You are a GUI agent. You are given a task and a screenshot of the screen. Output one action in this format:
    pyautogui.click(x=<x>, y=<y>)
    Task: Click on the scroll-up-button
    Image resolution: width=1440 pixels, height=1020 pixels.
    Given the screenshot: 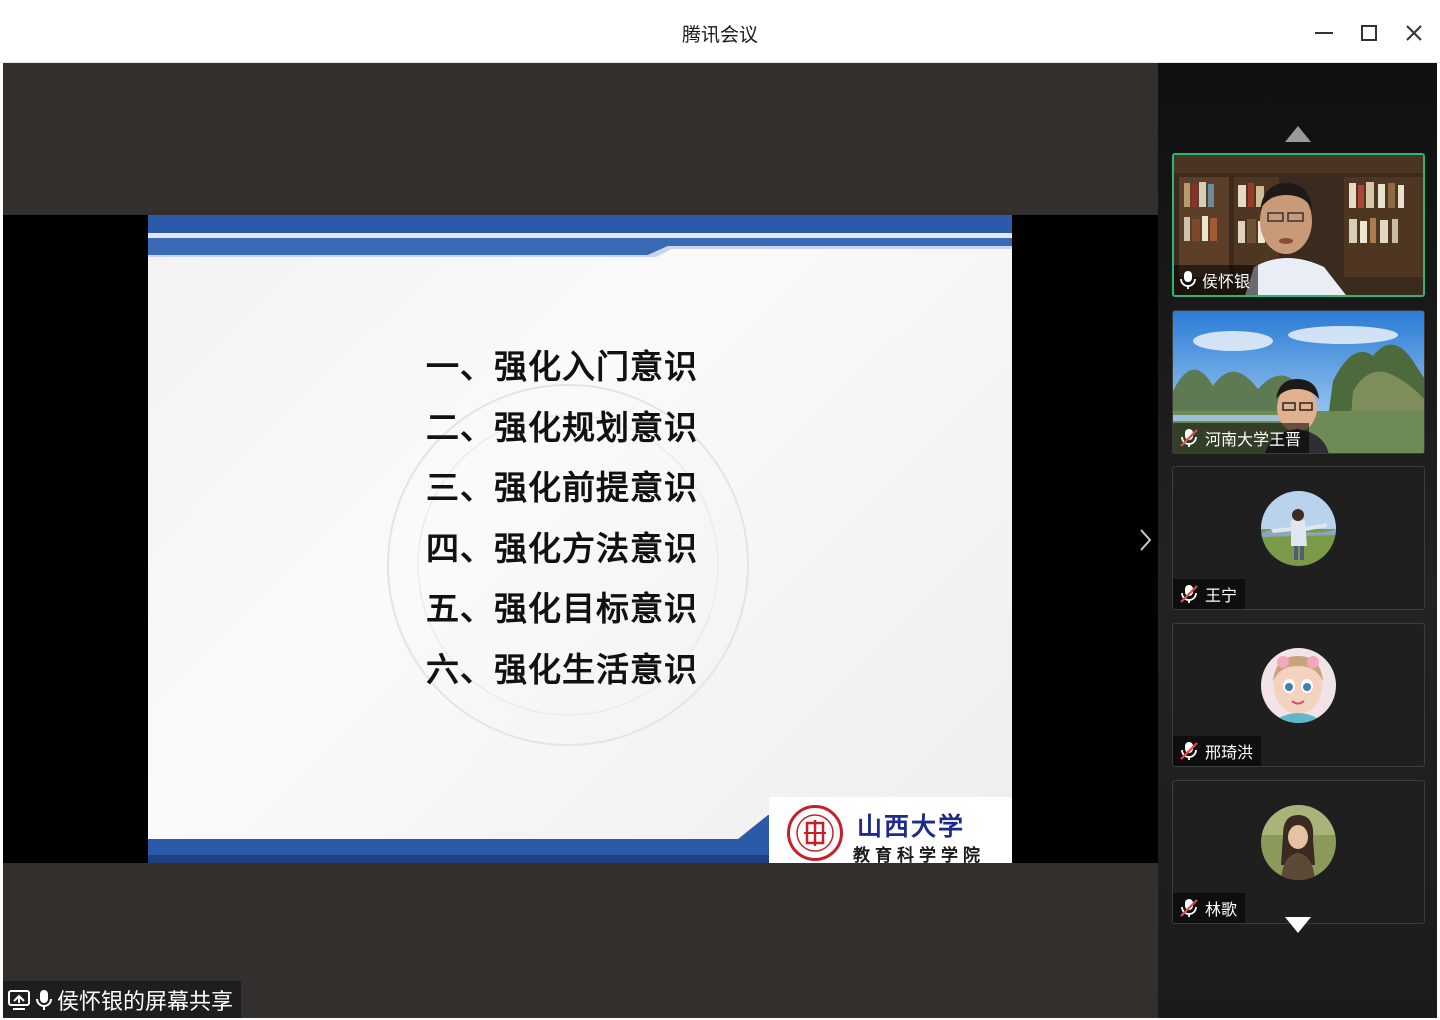 What is the action you would take?
    pyautogui.click(x=1298, y=134)
    